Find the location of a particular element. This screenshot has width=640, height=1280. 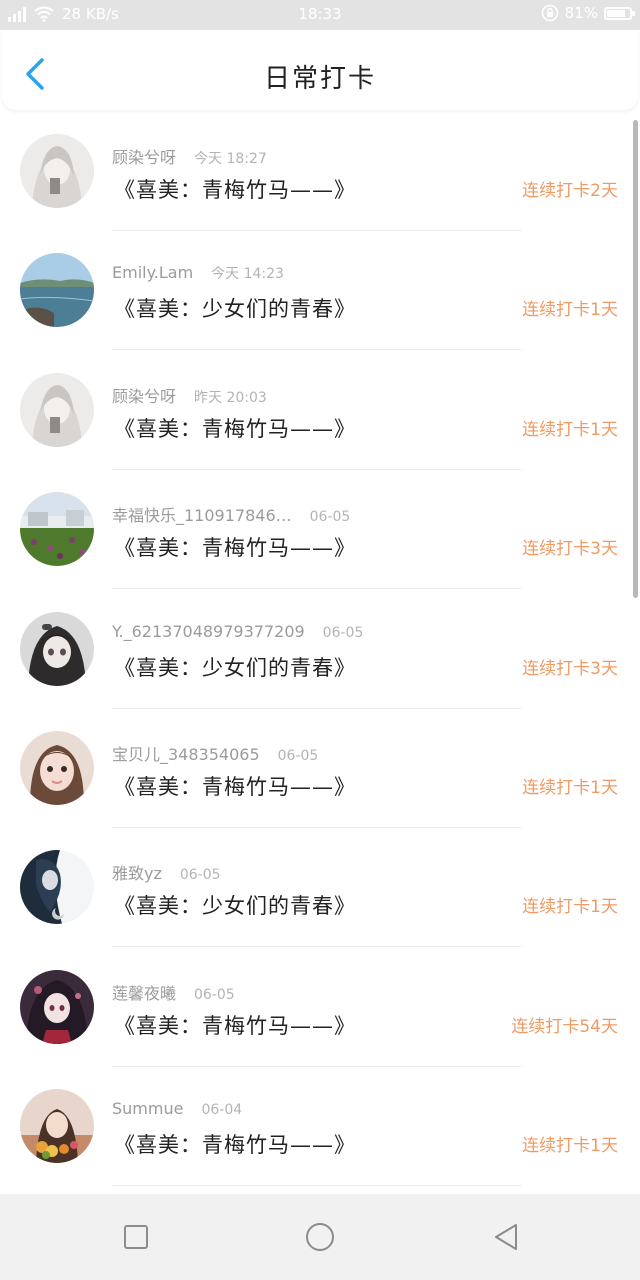

checkin-row: 雅致yz 06-05 《喜美：少女们的青春》 连续打卡1天 is located at coordinates (320, 887).